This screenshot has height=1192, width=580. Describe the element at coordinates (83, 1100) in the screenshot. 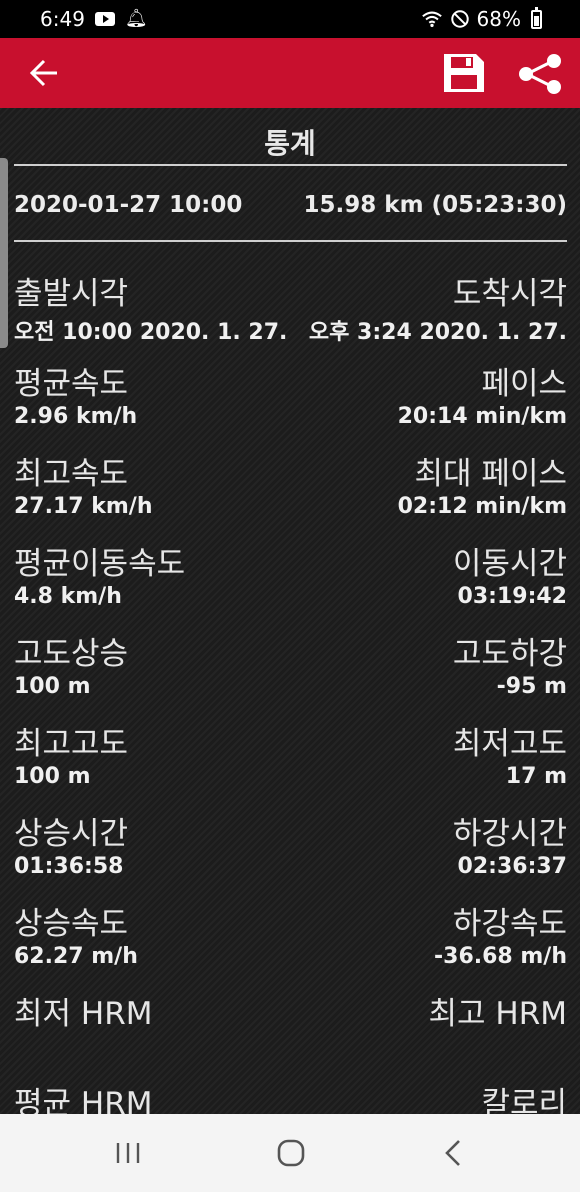

I see `stat-label-avg-hrm: 평균 HRM` at that location.